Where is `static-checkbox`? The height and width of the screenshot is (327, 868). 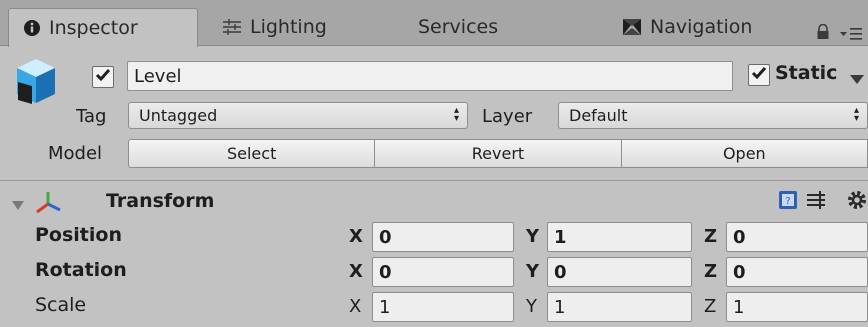 static-checkbox is located at coordinates (759, 75).